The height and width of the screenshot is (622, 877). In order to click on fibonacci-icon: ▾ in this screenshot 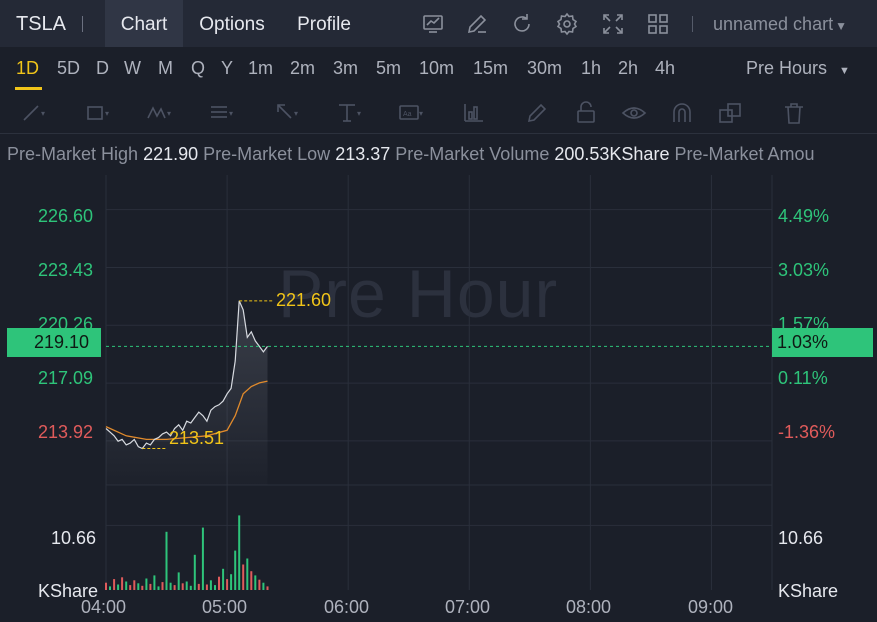, I will do `click(221, 113)`.